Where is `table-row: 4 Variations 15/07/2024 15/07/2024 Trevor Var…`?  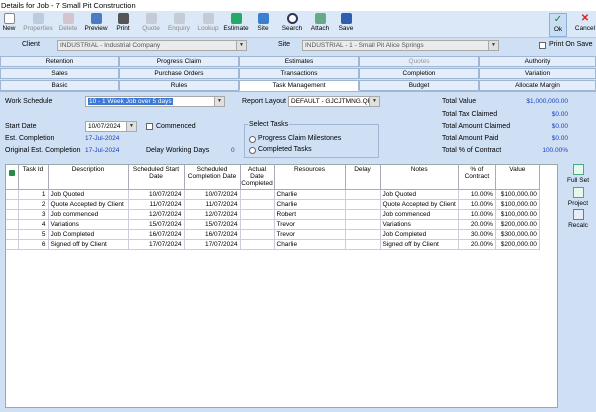 table-row: 4 Variations 15/07/2024 15/07/2024 Trevor Var… is located at coordinates (273, 224).